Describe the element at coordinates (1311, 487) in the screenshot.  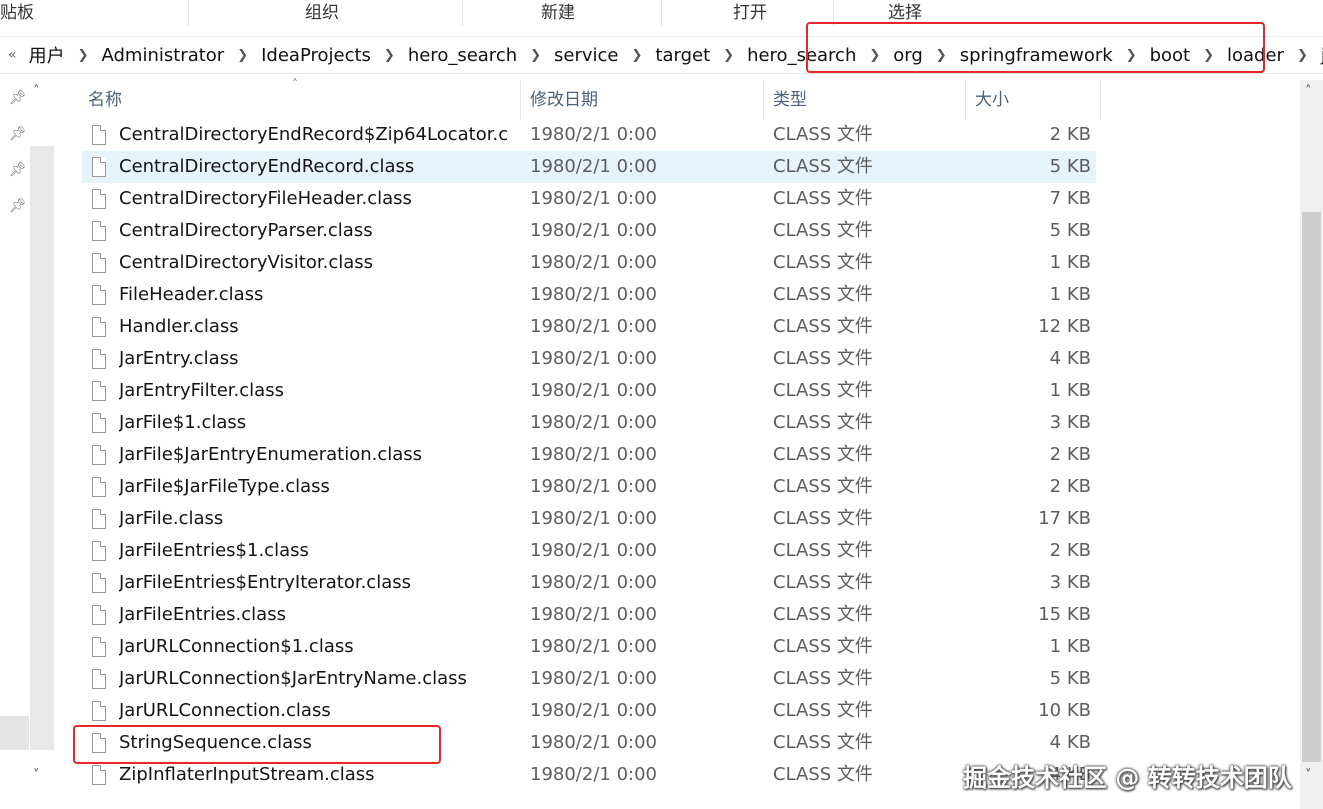
I see `scrollbar-thumb` at that location.